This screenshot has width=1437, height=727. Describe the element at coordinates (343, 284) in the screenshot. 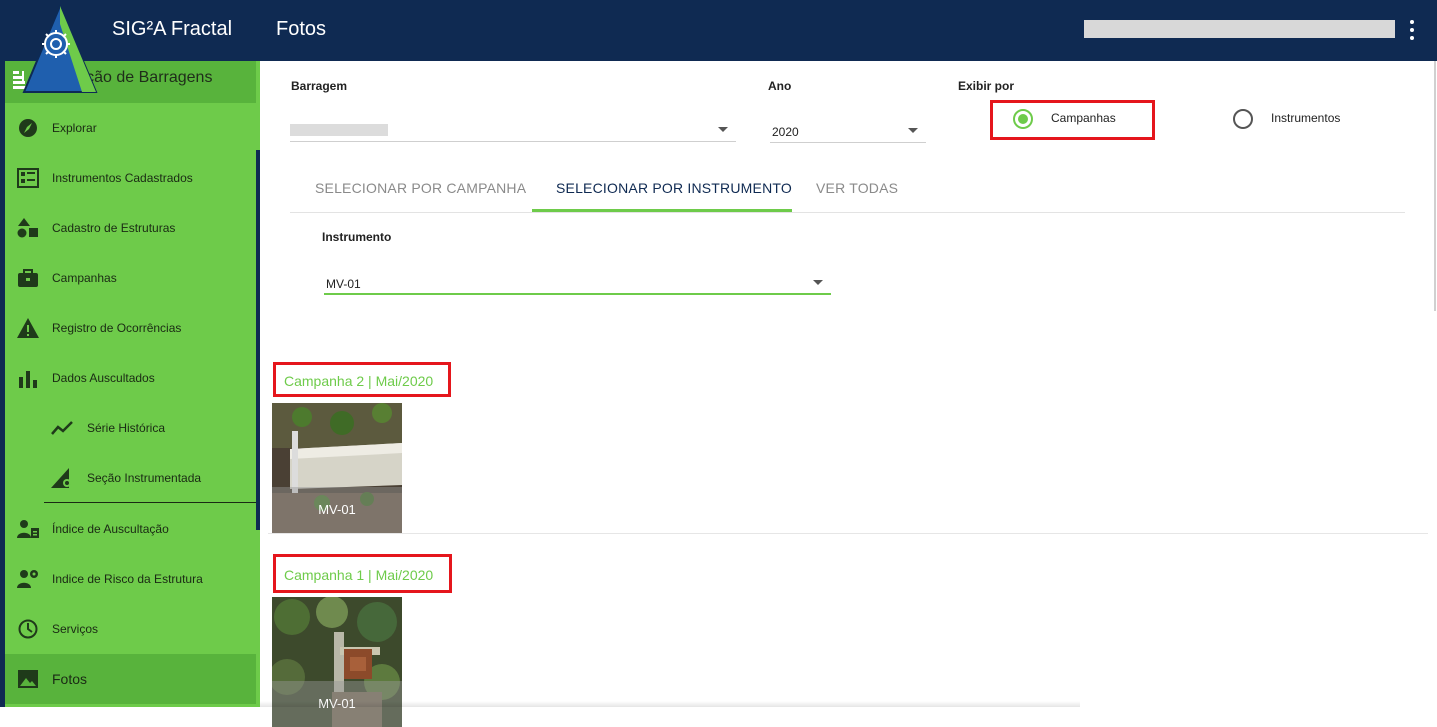

I see `instrumento-value: MV-01` at that location.